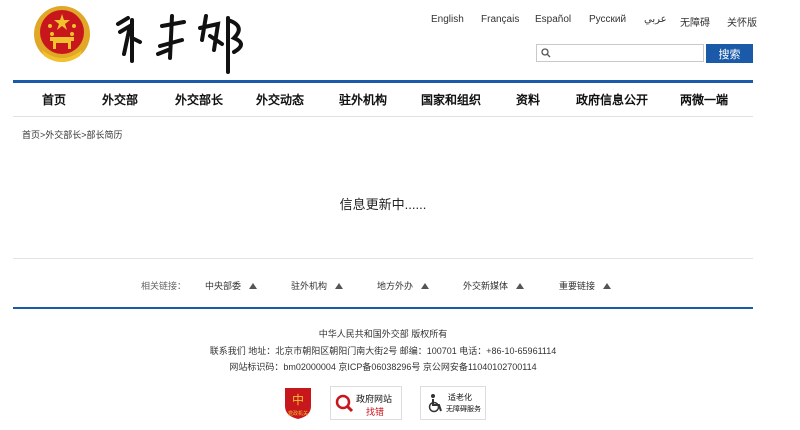 This screenshot has height=430, width=800. I want to click on accessible-service-badge: 适老化 无障碍服务, so click(453, 403).